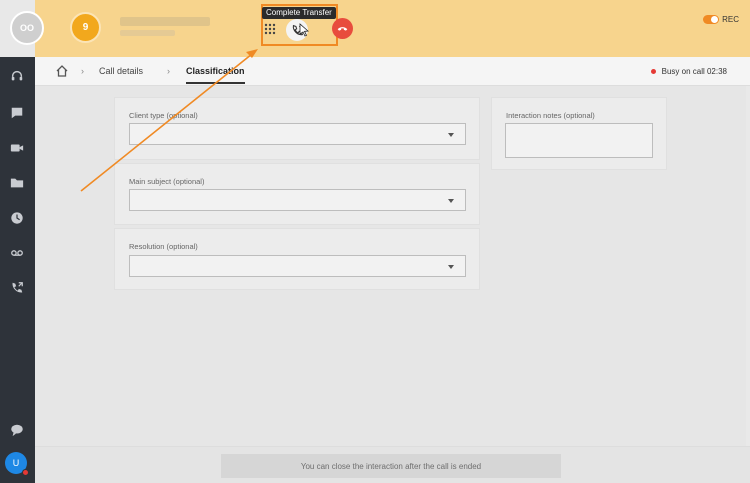 The image size is (750, 483). Describe the element at coordinates (694, 71) in the screenshot. I see `busy-text: Busy on call 02:38` at that location.